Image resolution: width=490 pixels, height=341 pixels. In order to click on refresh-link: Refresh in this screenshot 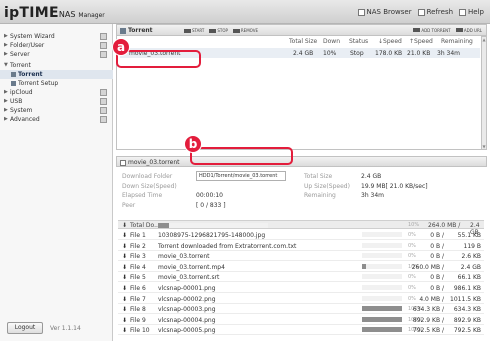, I will do `click(435, 12)`.